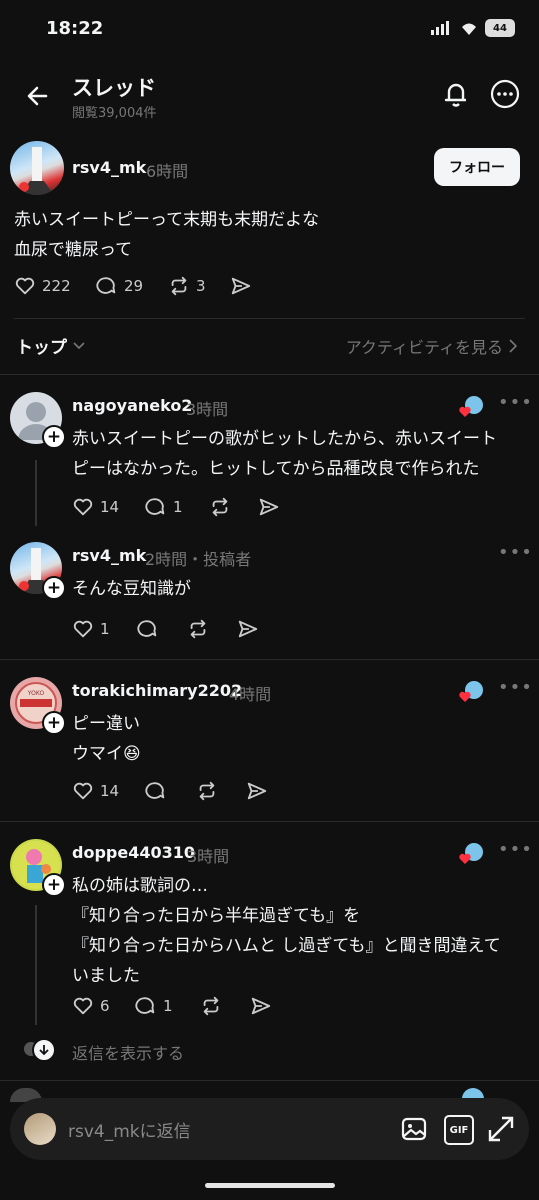 The image size is (539, 1200). Describe the element at coordinates (109, 167) in the screenshot. I see `main-post-username: rsv4_mk` at that location.